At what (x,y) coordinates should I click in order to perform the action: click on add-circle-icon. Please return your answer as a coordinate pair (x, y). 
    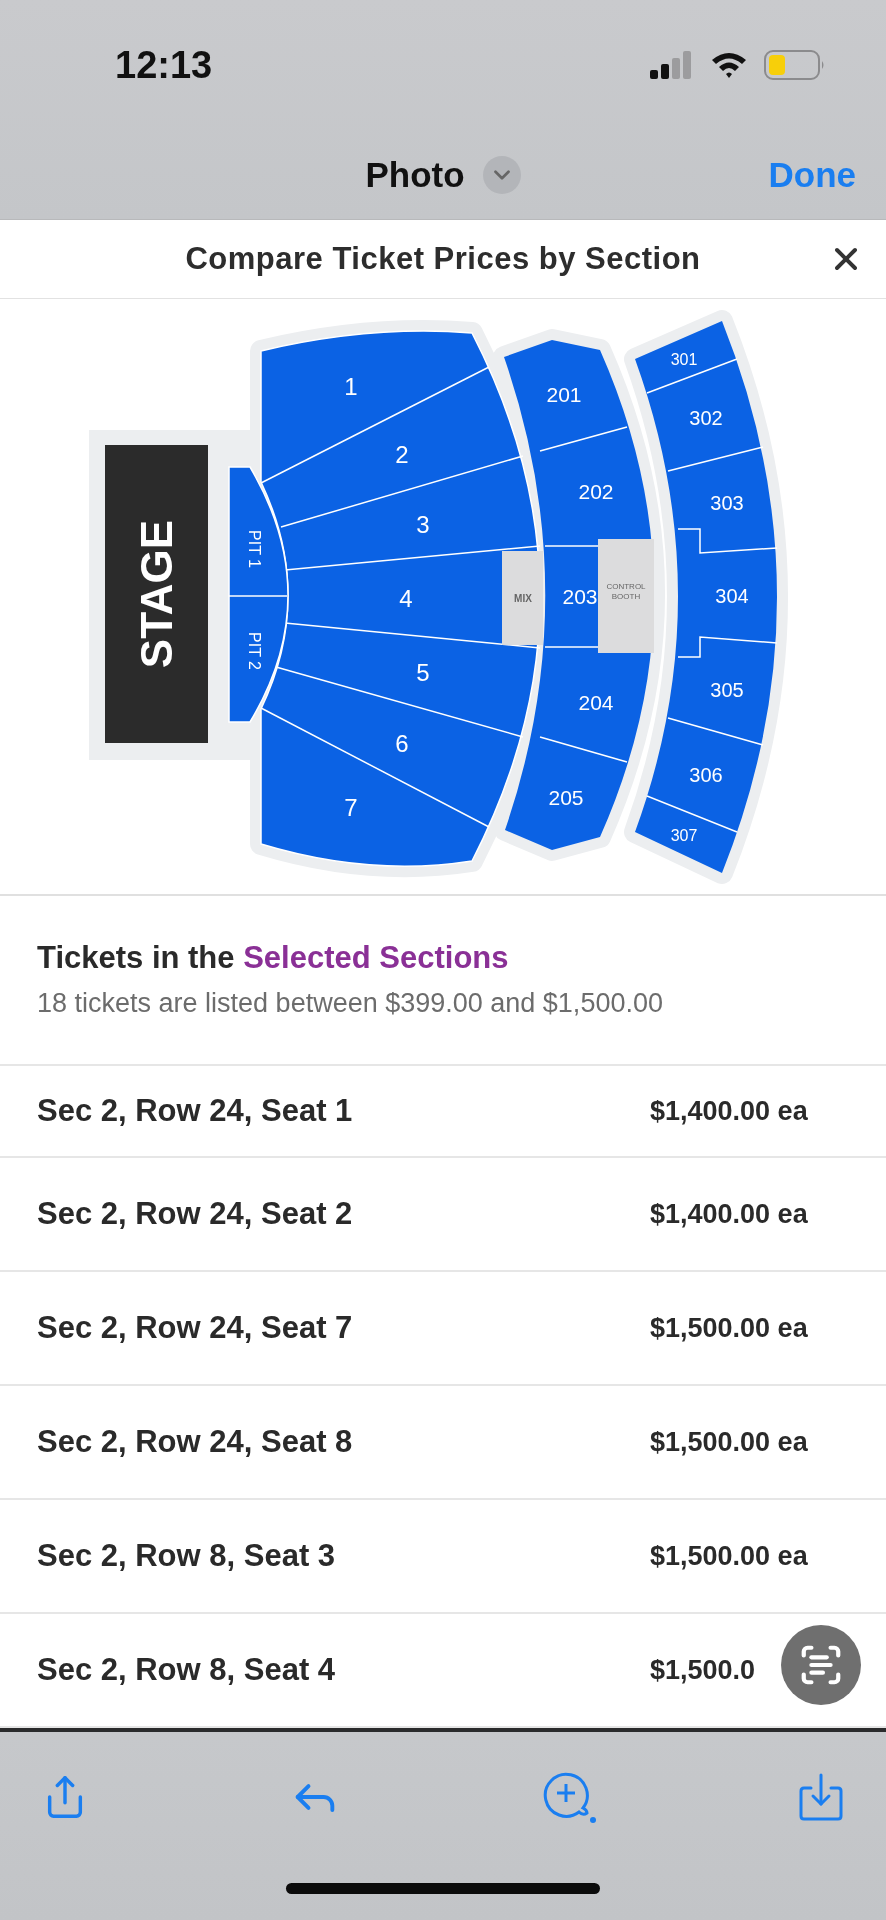
    Looking at the image, I should click on (569, 1797).